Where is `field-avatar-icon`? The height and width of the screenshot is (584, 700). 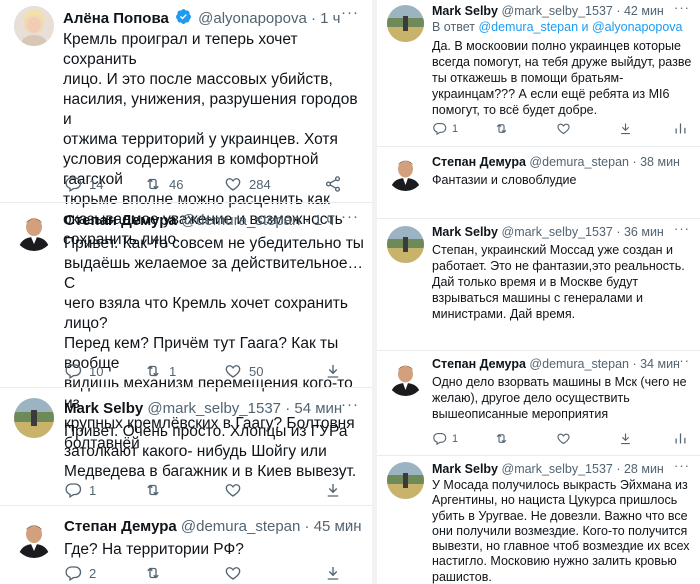
field-avatar-icon is located at coordinates (405, 244).